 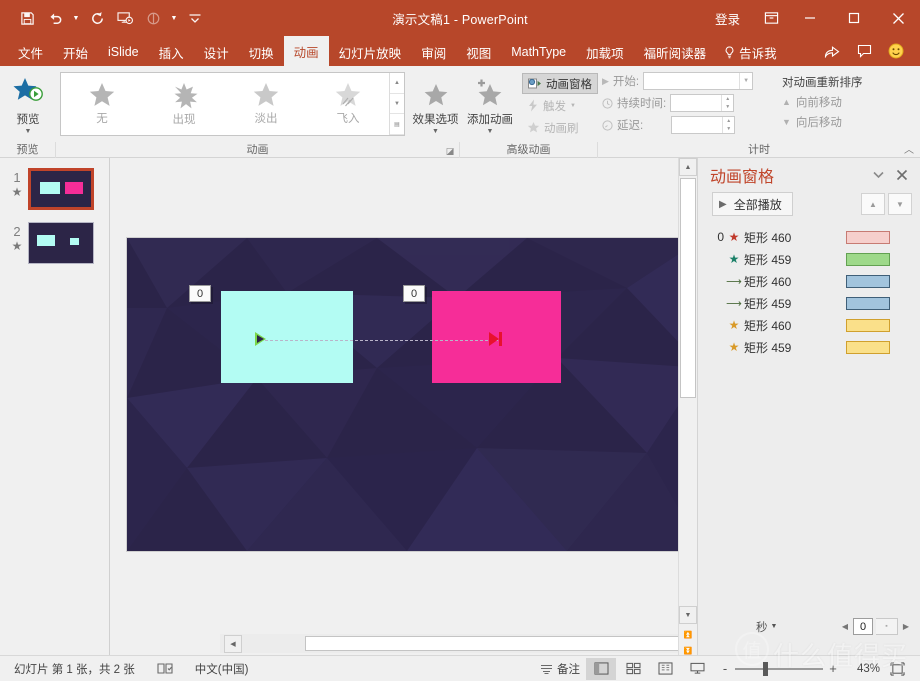 I want to click on preview-dropdown-icon: ▼, so click(x=28, y=132).